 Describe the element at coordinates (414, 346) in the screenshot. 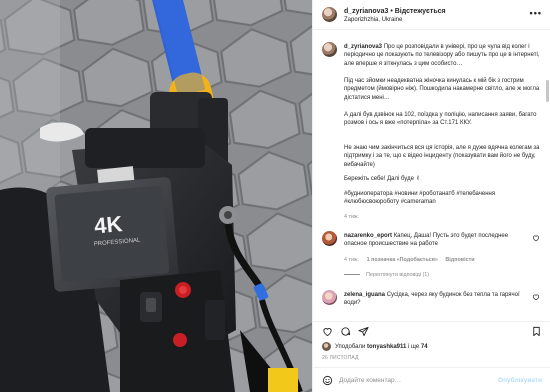

I see `liked-by-suffix: і ще` at that location.